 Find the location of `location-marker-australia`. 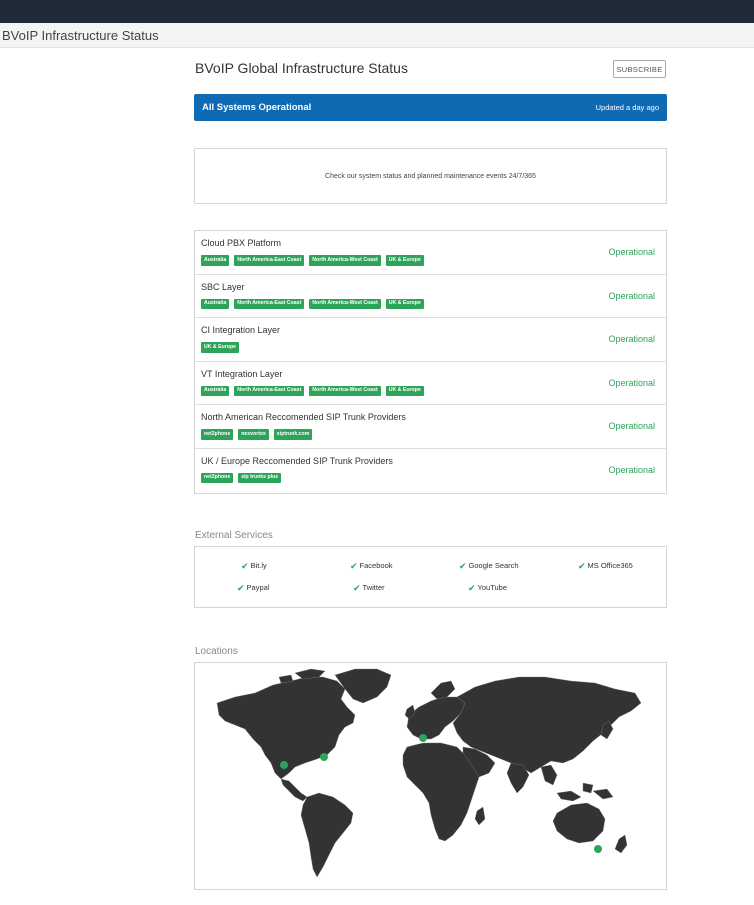

location-marker-australia is located at coordinates (598, 849).